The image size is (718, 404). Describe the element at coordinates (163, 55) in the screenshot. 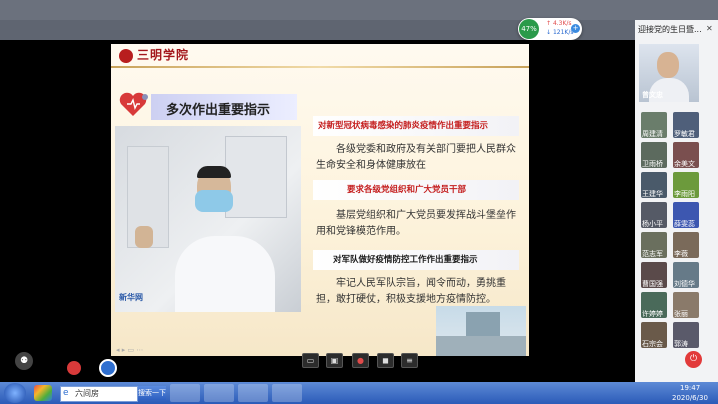

I see `college-logo-text: 三明学院` at that location.